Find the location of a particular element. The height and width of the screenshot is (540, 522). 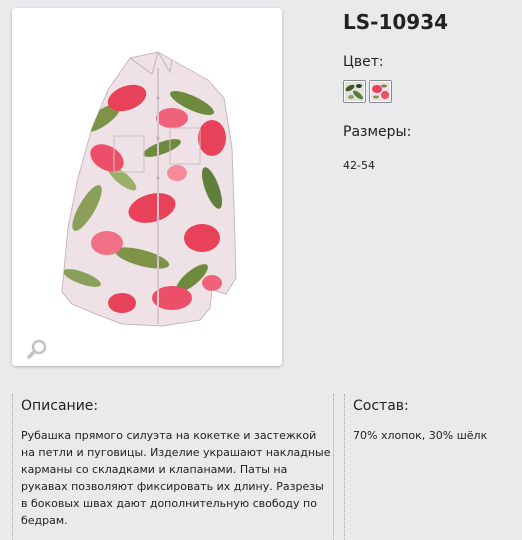

sizes-label: Размеры: is located at coordinates (377, 132).